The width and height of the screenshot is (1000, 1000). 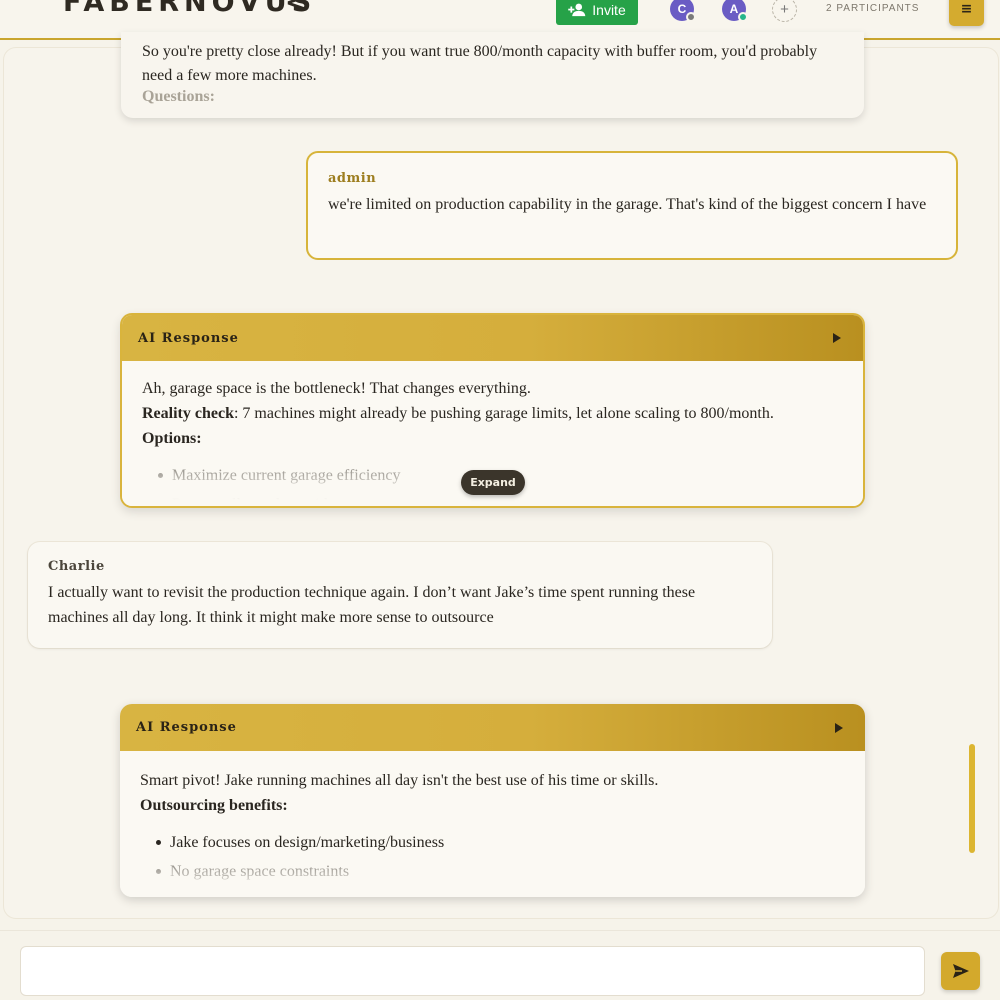 What do you see at coordinates (691, 17) in the screenshot?
I see `status-dot-offline` at bounding box center [691, 17].